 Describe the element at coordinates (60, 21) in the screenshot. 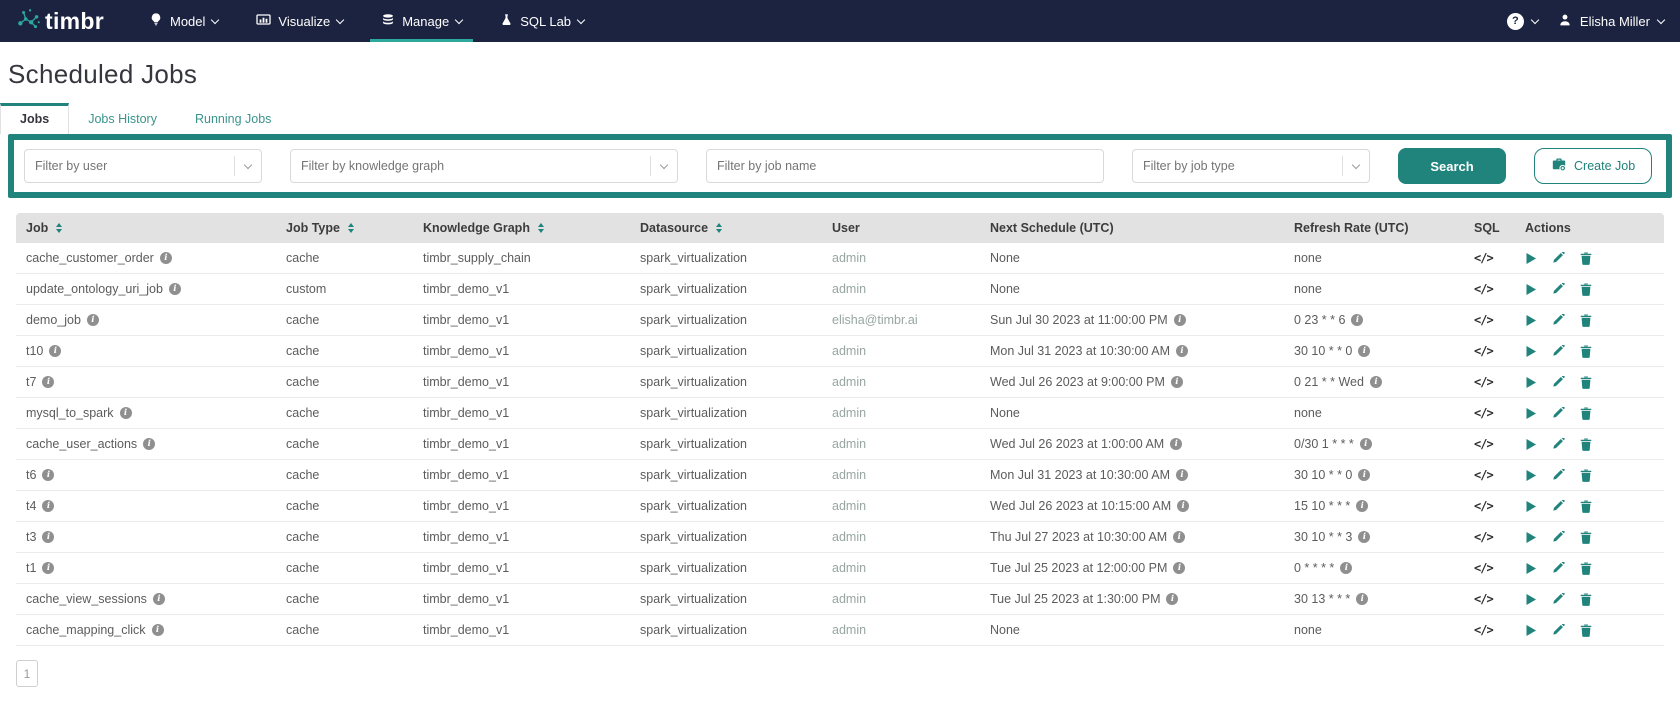

I see `timbr-logo: timbr` at that location.